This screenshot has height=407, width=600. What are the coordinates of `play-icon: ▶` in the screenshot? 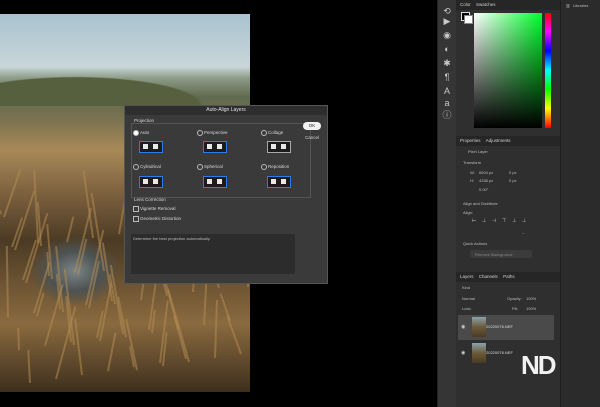 It's located at (447, 21).